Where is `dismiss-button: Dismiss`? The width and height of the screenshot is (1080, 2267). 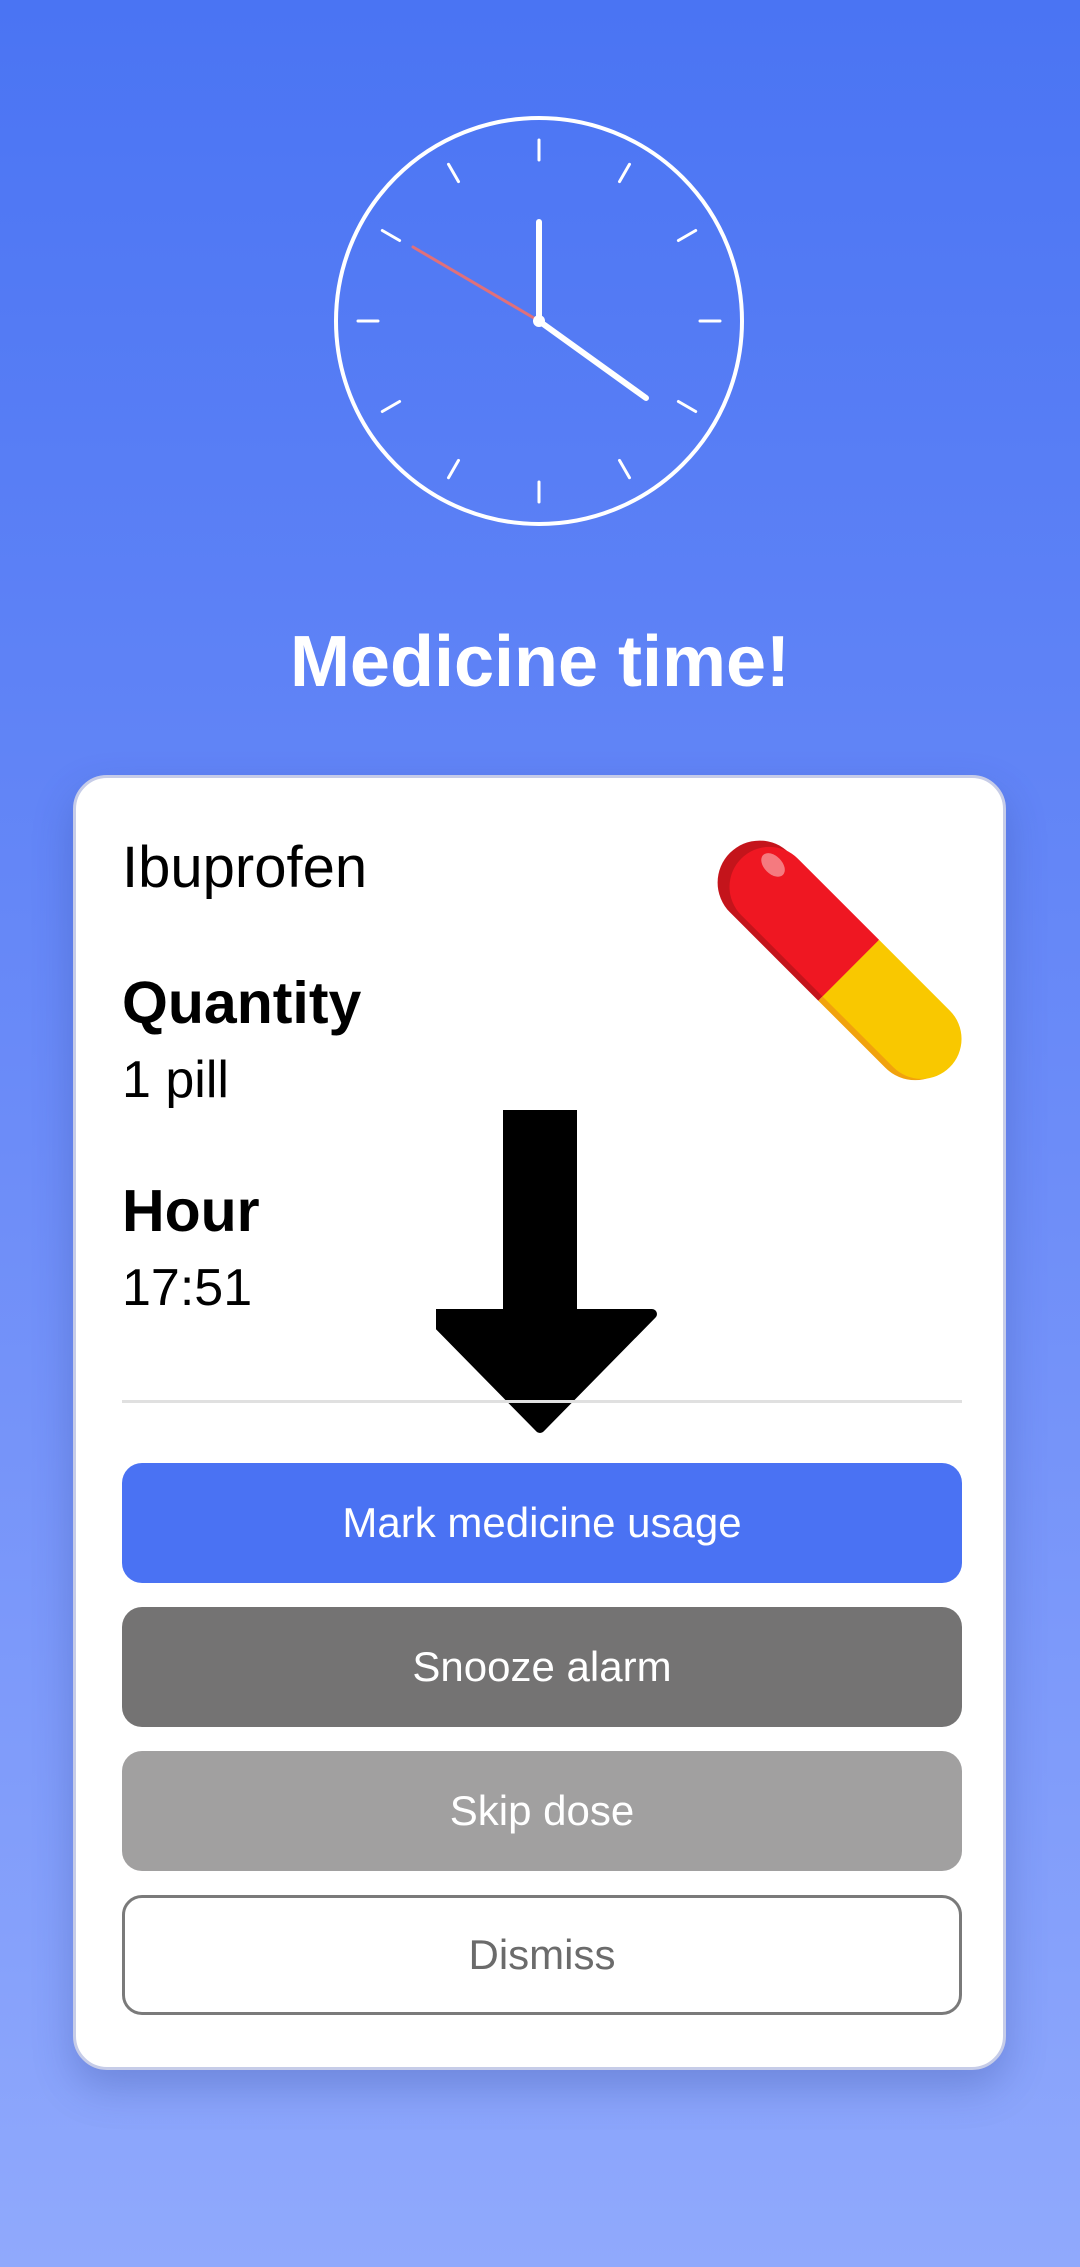
dismiss-button: Dismiss is located at coordinates (542, 1955).